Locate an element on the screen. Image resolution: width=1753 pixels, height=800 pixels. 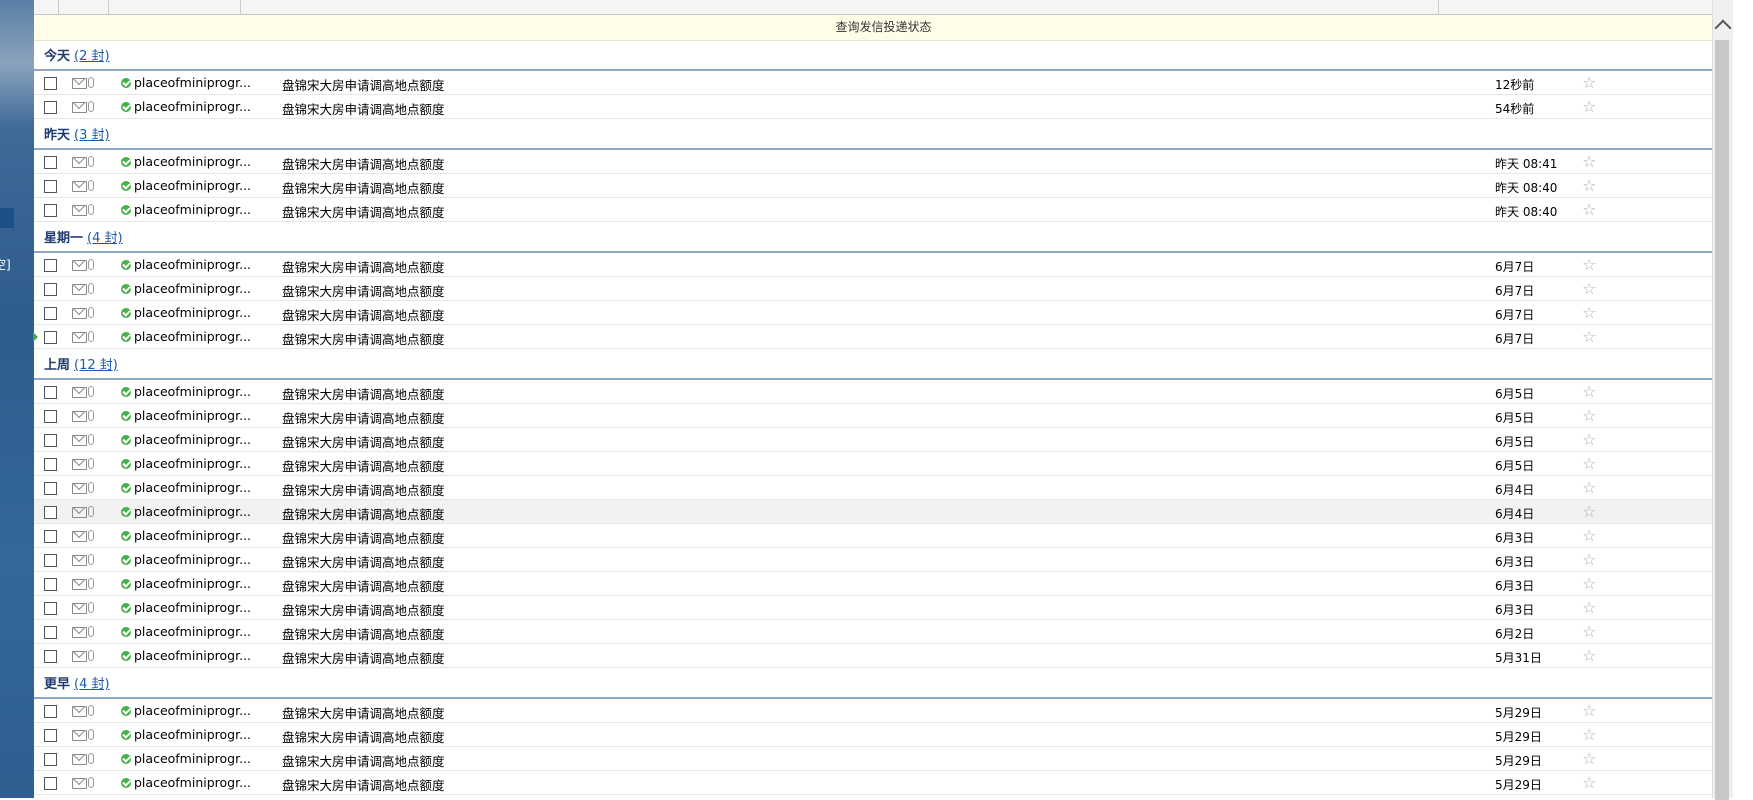
group-count-link: (12 封) is located at coordinates (96, 365).